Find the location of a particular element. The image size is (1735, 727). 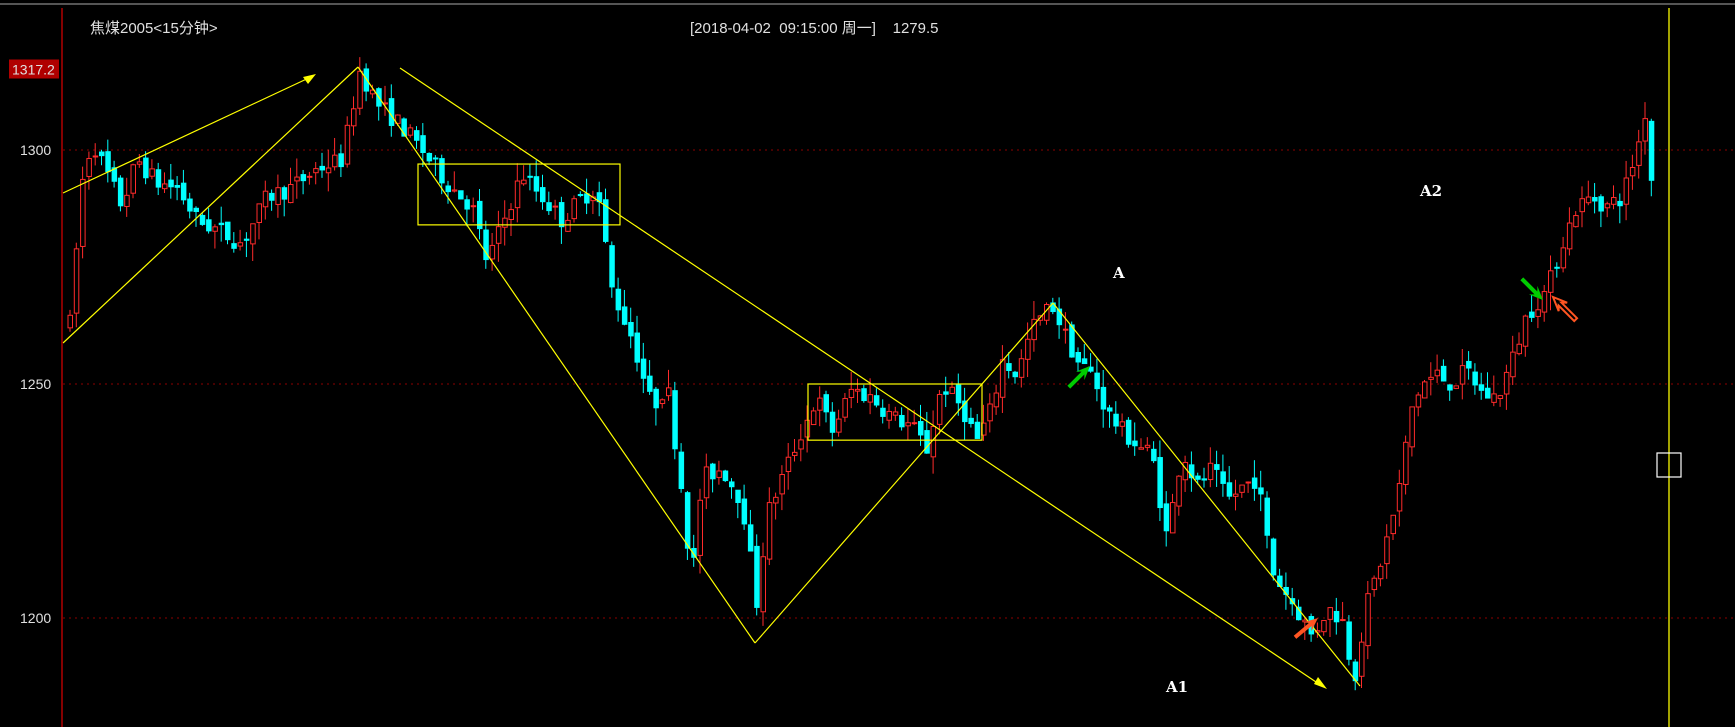

annotation-label: A1 is located at coordinates (1176, 687).